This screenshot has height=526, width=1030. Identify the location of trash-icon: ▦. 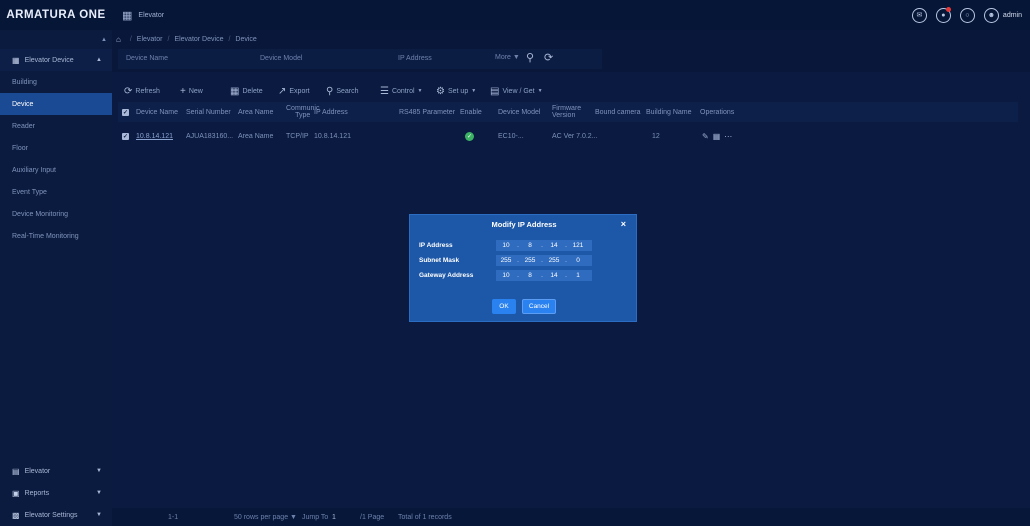
(717, 136).